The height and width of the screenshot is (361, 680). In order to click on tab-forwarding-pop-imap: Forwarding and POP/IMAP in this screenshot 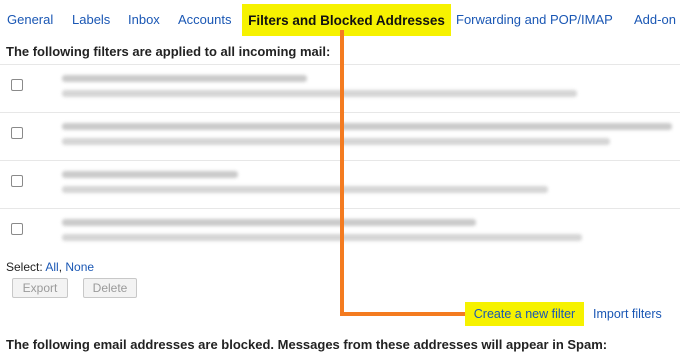, I will do `click(534, 19)`.